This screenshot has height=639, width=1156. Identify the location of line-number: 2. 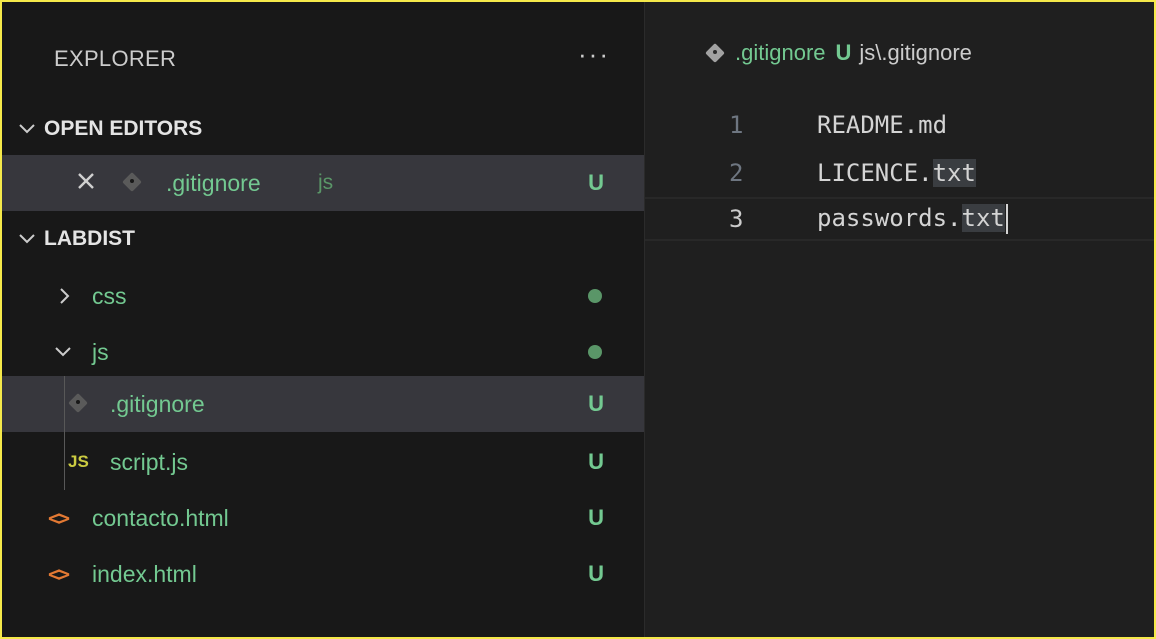
(736, 173).